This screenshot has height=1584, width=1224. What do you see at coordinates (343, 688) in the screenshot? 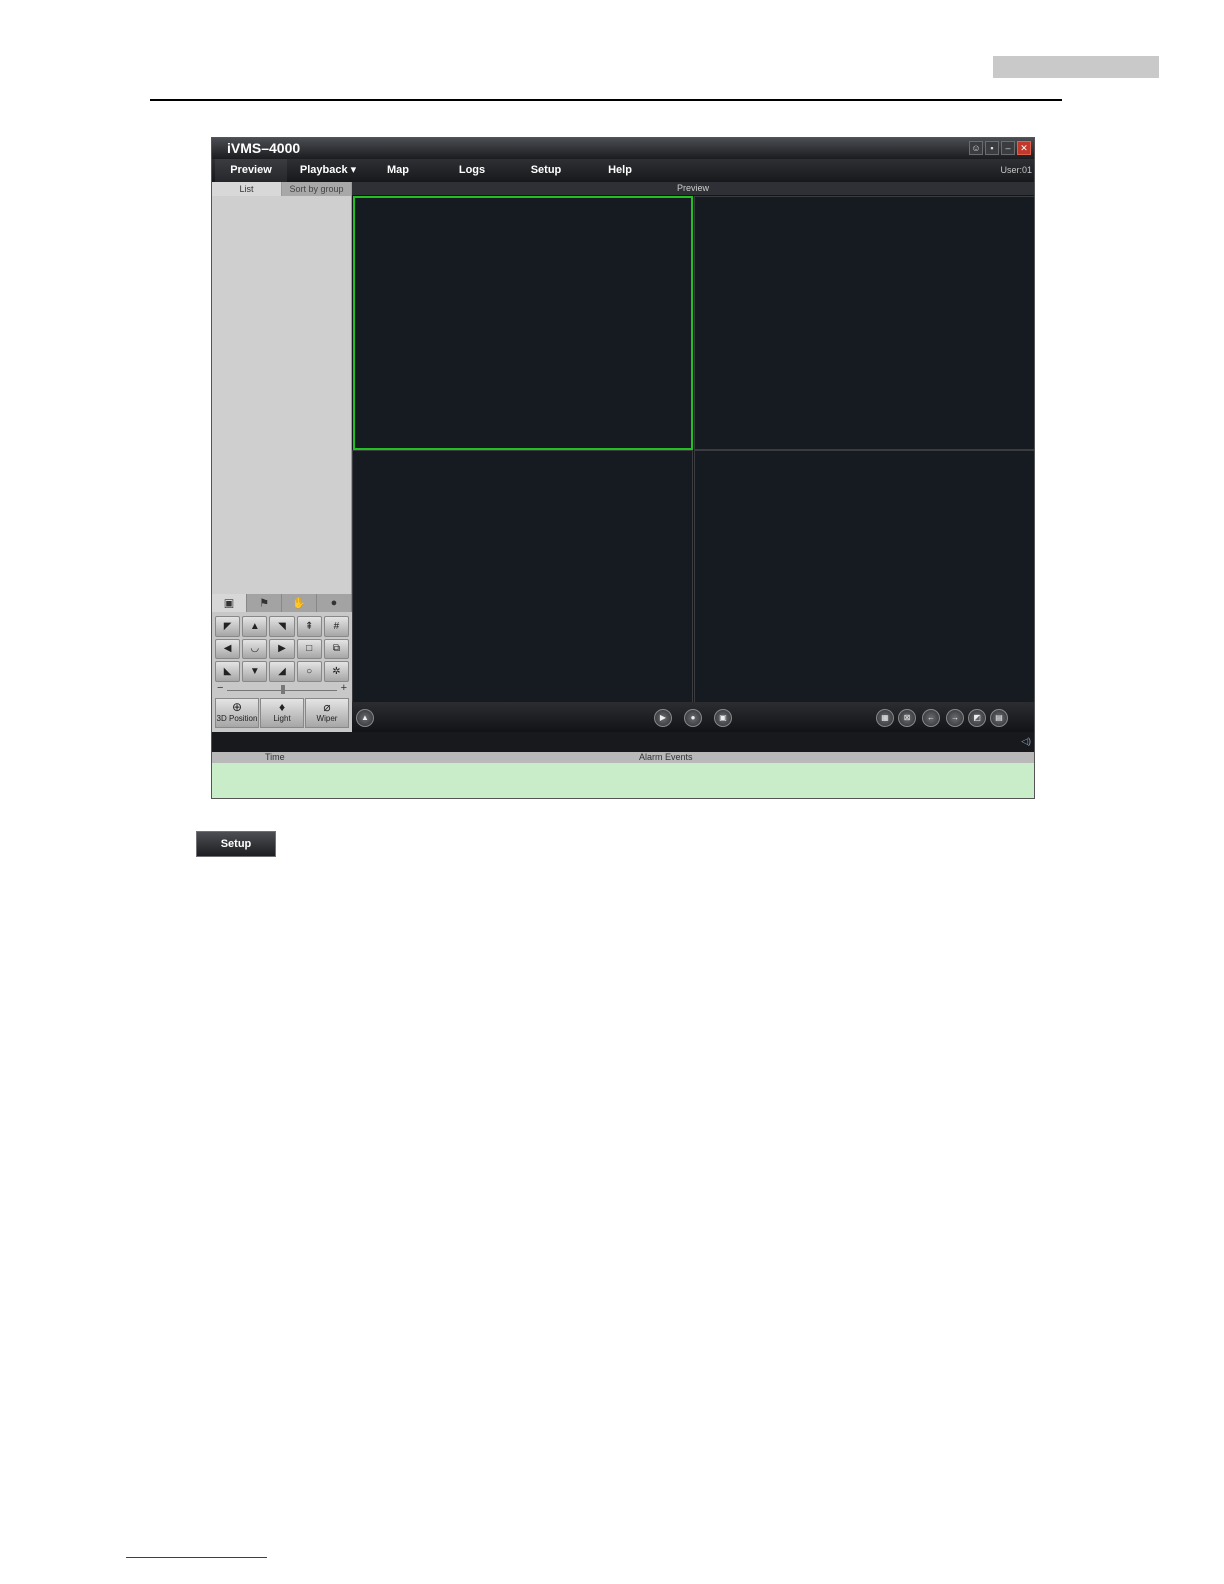
I see `plus-icon: +` at bounding box center [343, 688].